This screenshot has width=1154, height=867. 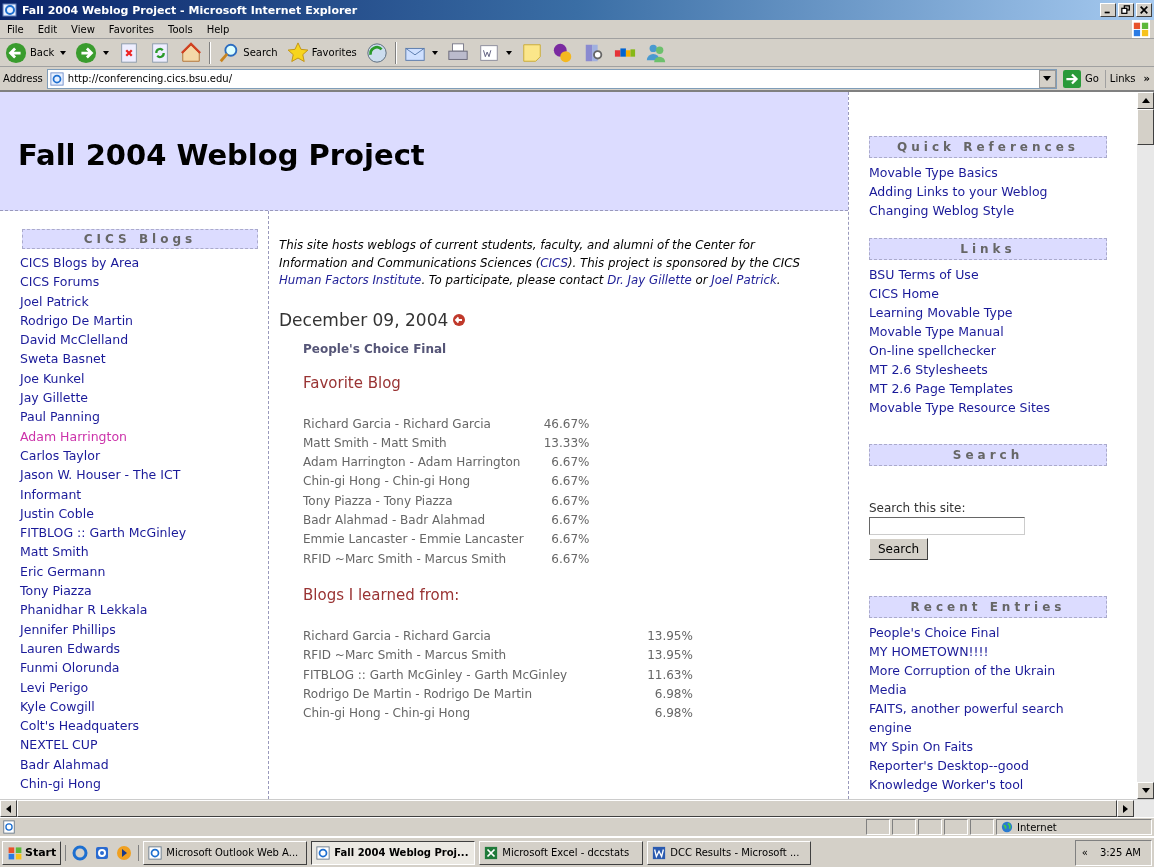 I want to click on scroll-left-button, so click(x=8, y=808).